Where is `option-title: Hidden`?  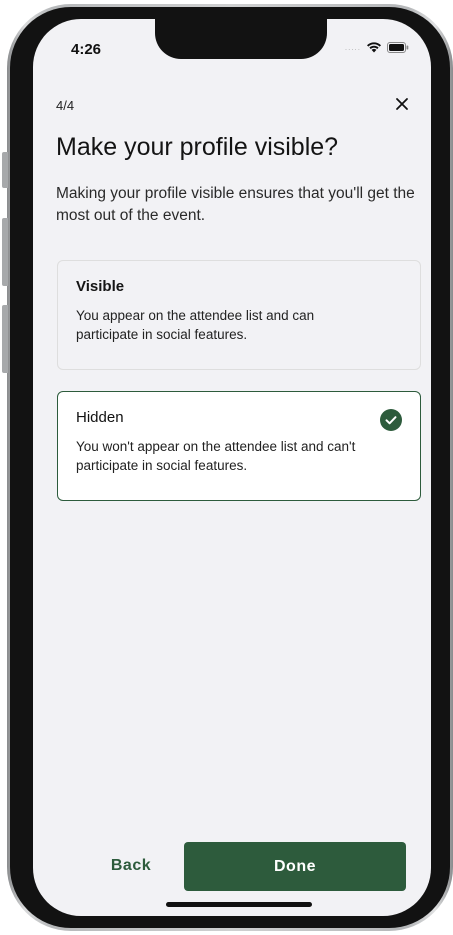
option-title: Hidden is located at coordinates (100, 417).